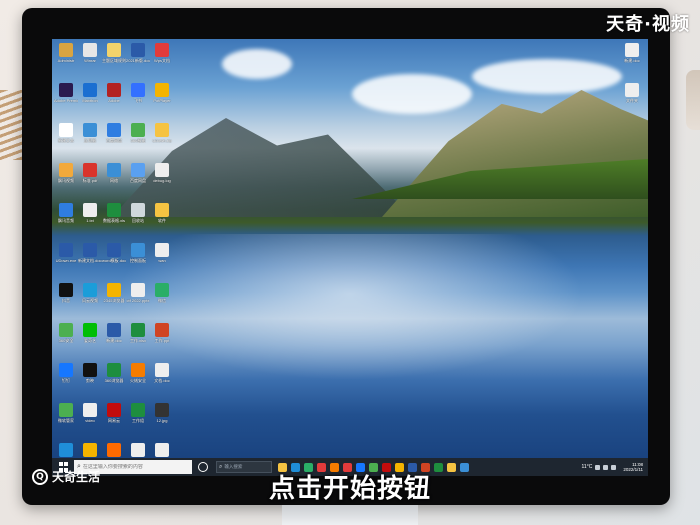 The width and height of the screenshot is (700, 525). Describe the element at coordinates (66, 339) in the screenshot. I see `desktop-icon: 360安全` at that location.